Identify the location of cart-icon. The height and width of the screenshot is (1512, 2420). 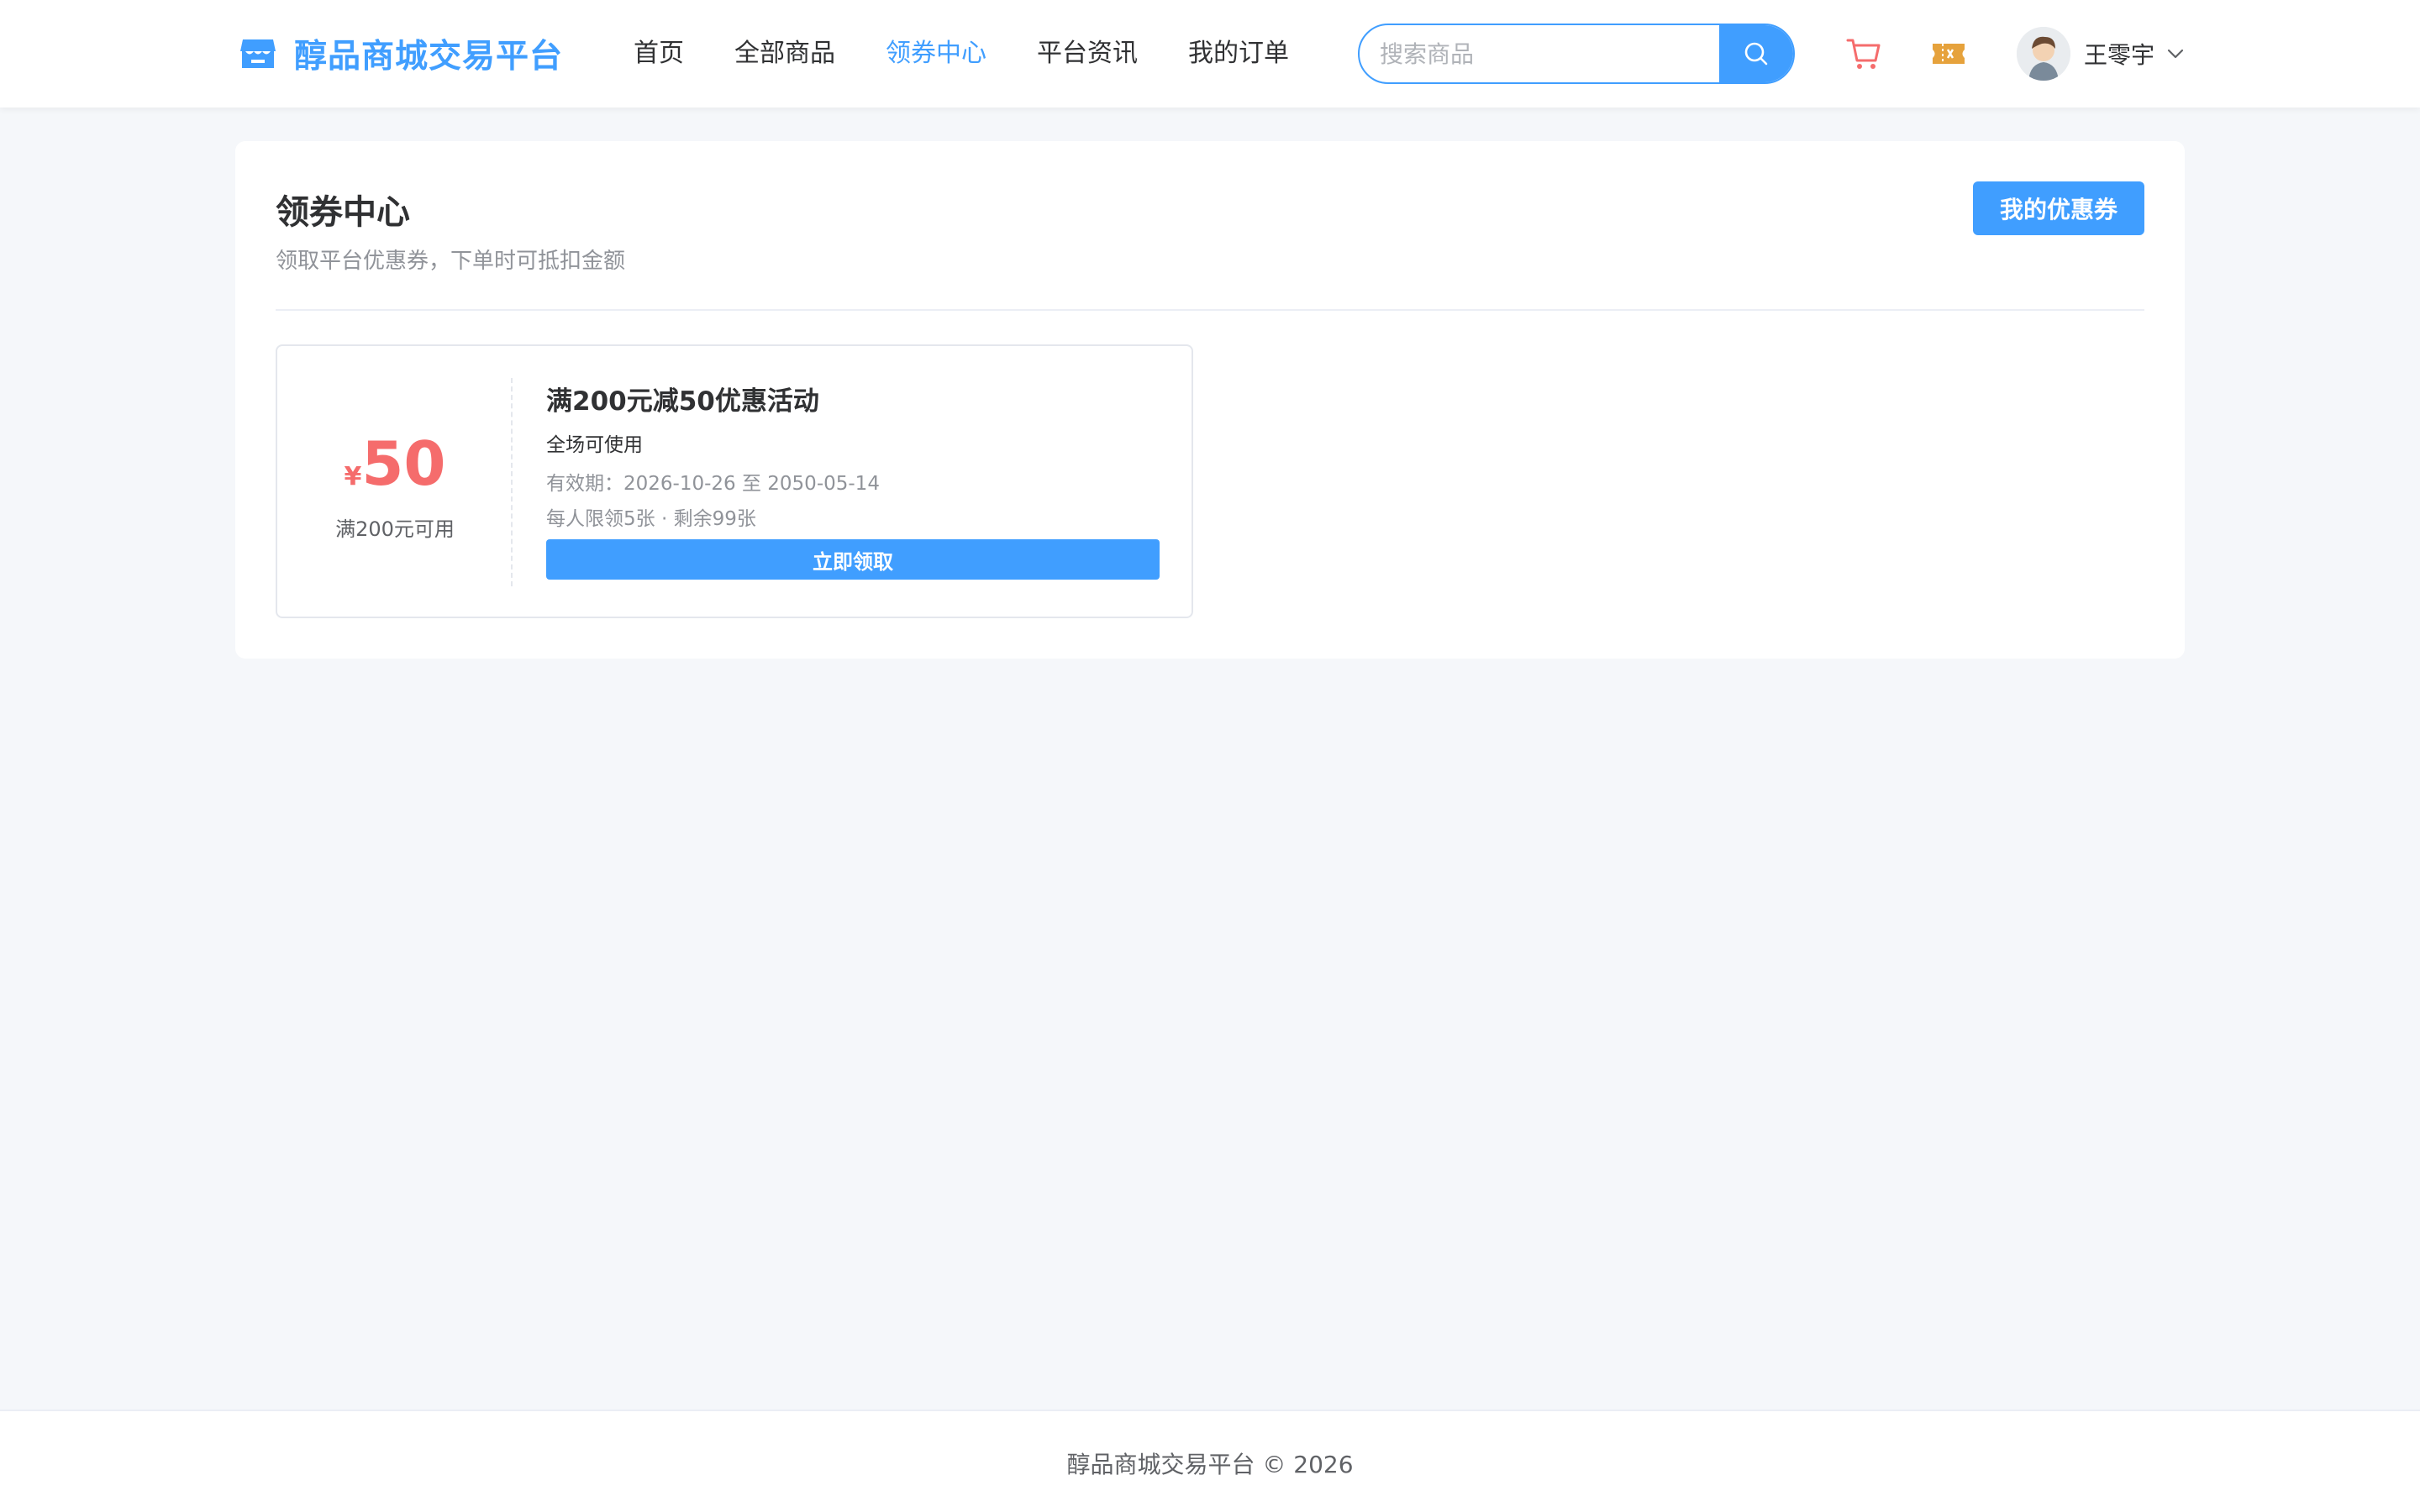
(1863, 53).